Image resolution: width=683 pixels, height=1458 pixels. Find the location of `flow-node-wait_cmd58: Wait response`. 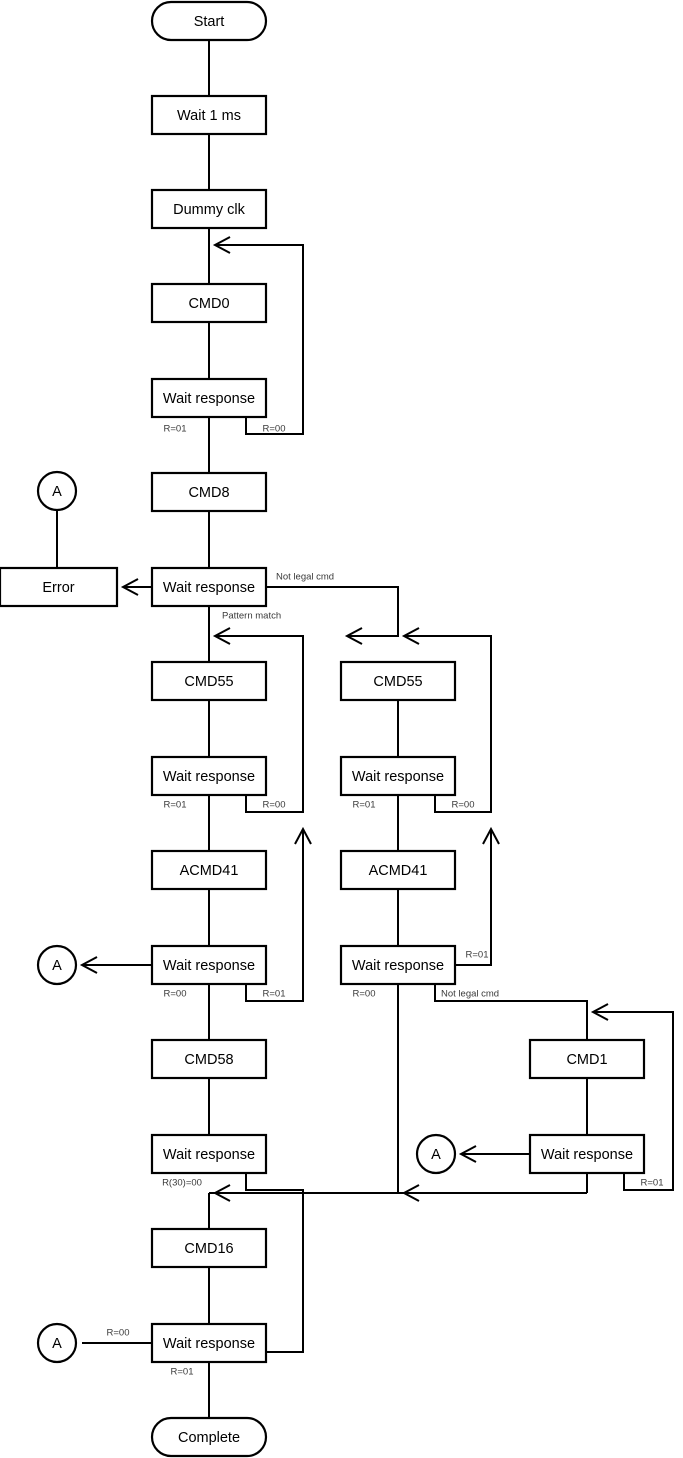

flow-node-wait_cmd58: Wait response is located at coordinates (209, 1154).